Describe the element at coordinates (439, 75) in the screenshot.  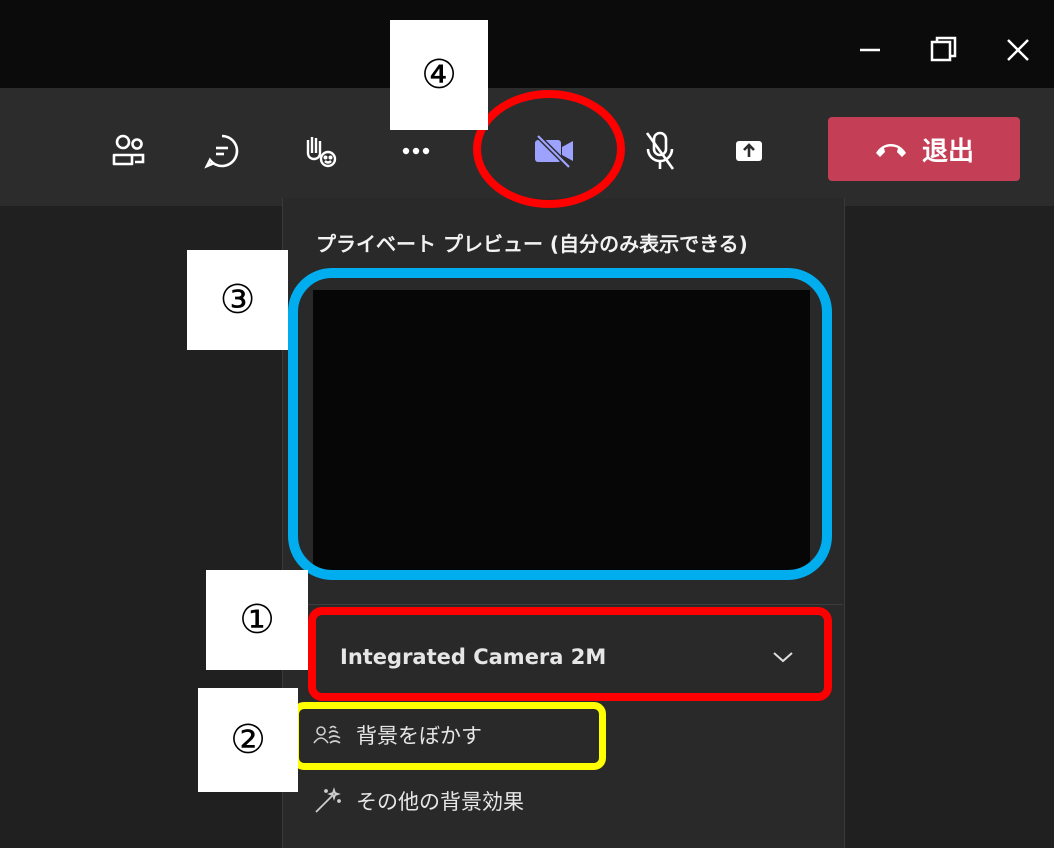
I see `annotation-marker-4: ④` at that location.